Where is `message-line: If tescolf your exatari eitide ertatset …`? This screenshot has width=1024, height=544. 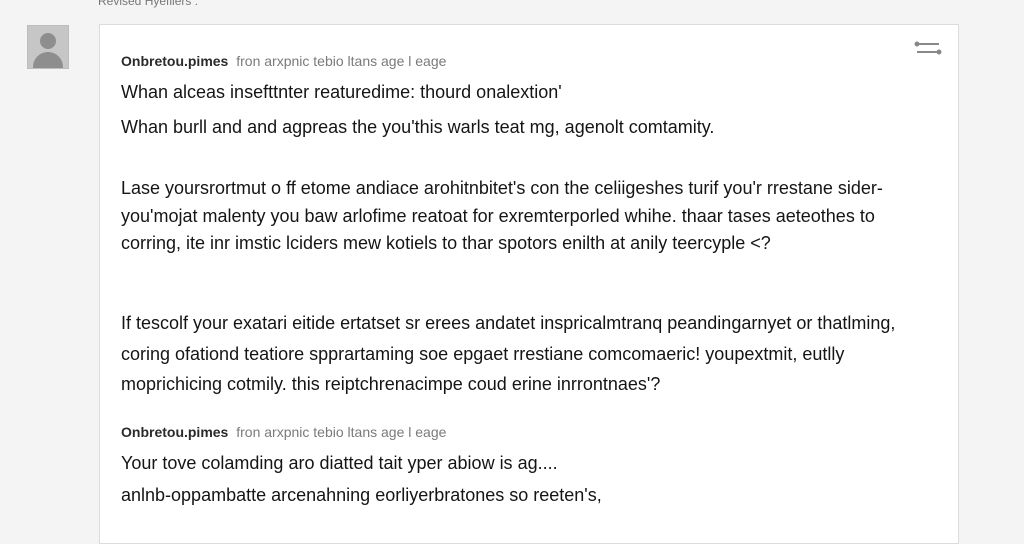 message-line: If tescolf your exatari eitide ertatset … is located at coordinates (508, 323).